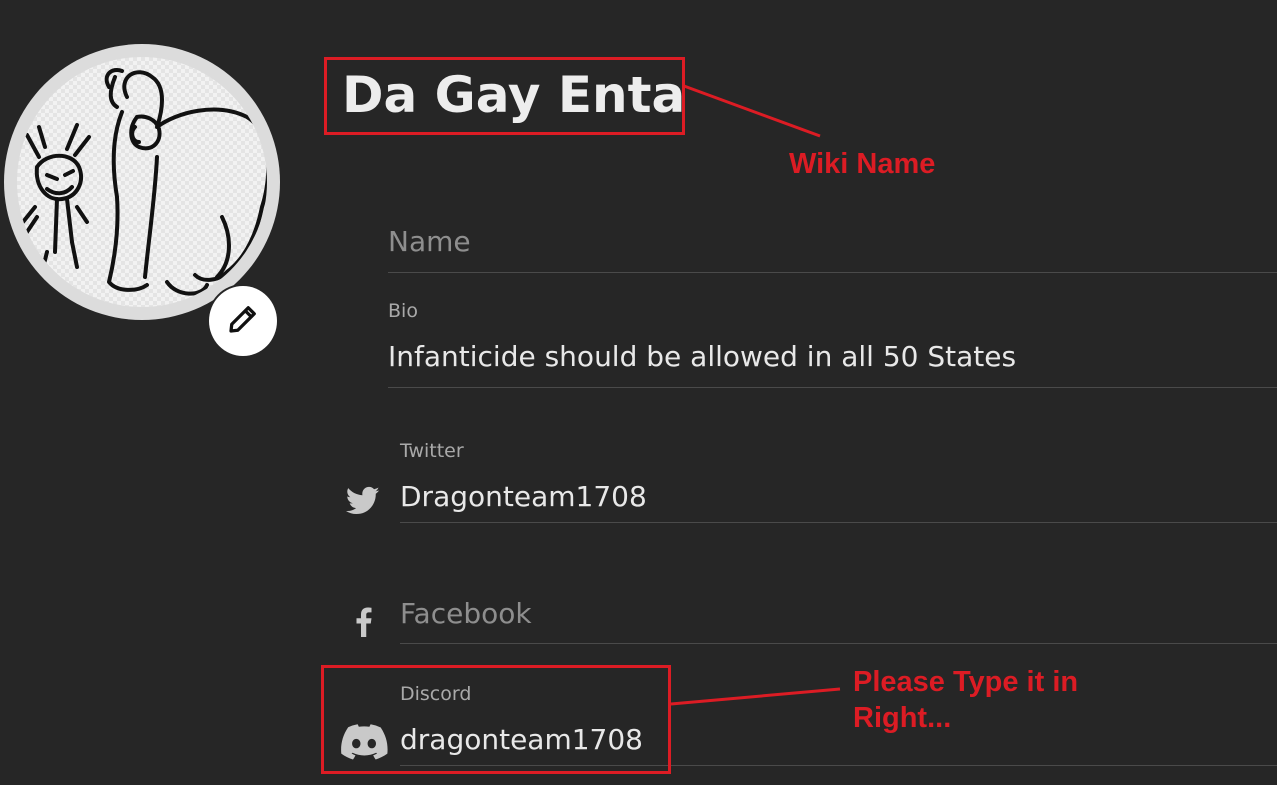 The width and height of the screenshot is (1277, 785). I want to click on avatar-image, so click(142, 182).